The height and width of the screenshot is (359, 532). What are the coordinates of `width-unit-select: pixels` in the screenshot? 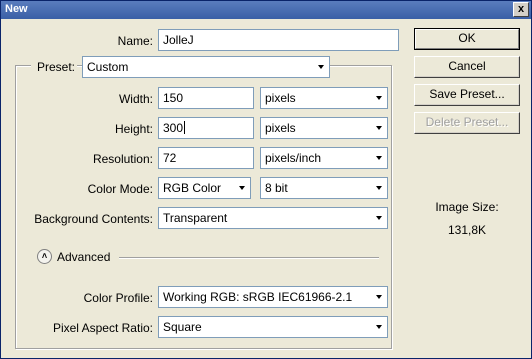 It's located at (324, 98).